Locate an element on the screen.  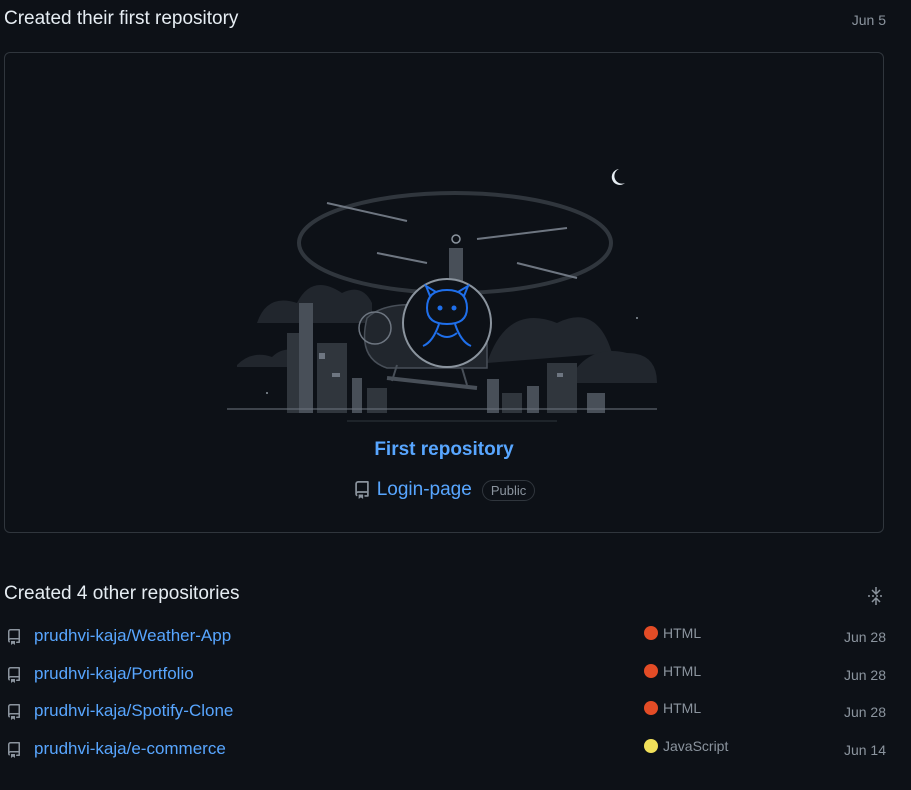
other-repos-heading: Created 4 other repositories is located at coordinates (122, 593).